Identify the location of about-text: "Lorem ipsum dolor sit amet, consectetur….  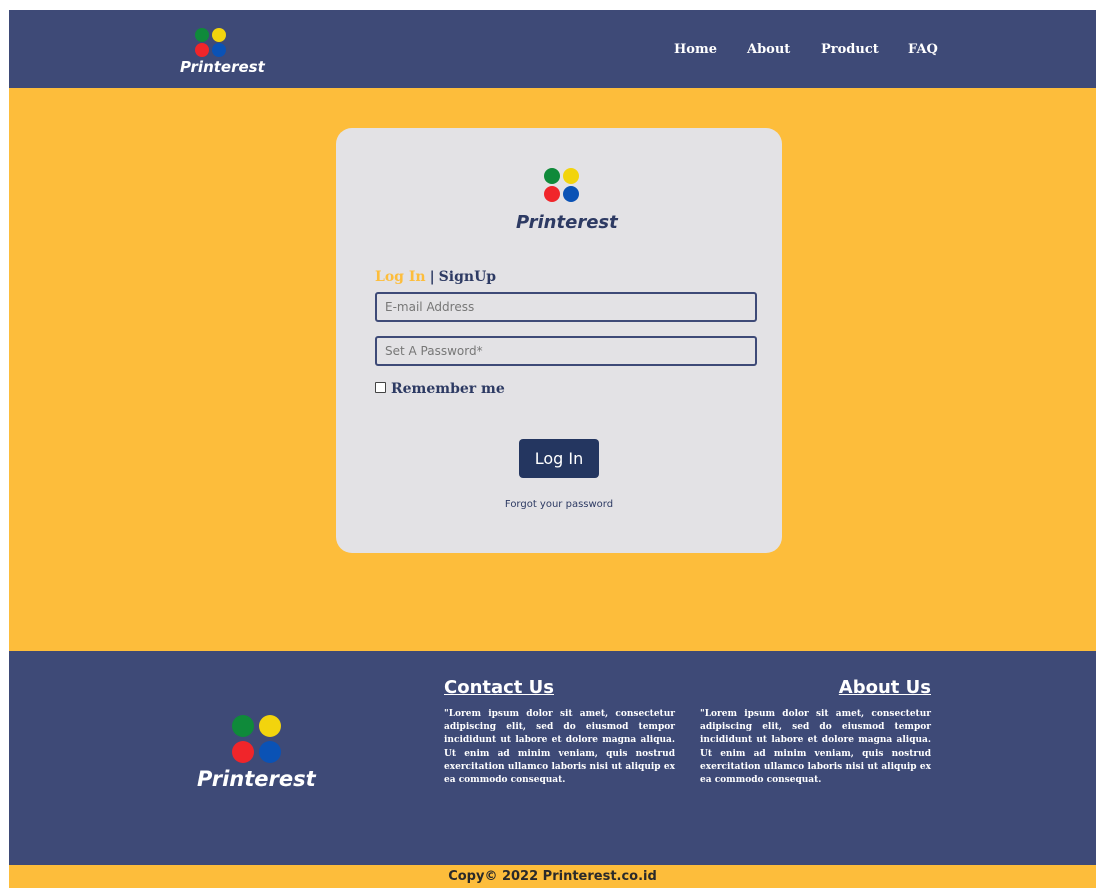
(815, 747).